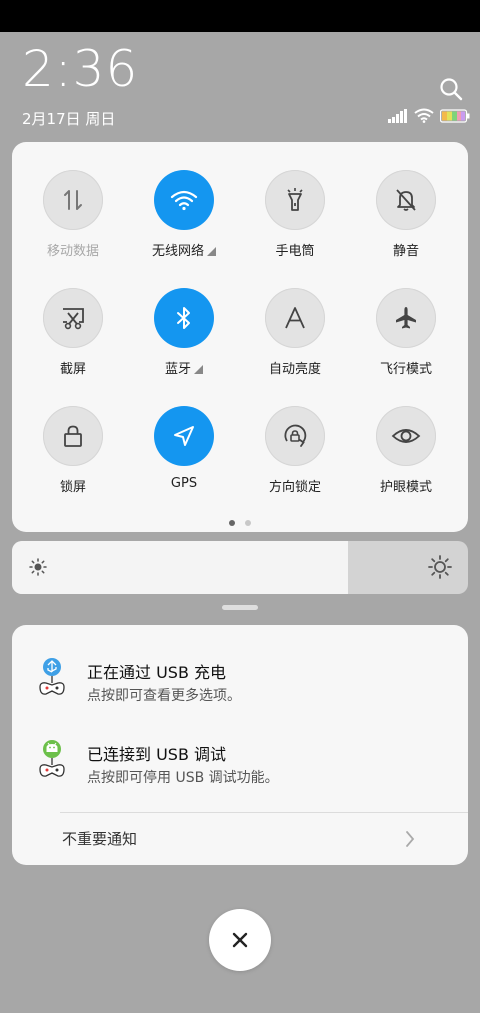  I want to click on gps-icon, so click(184, 436).